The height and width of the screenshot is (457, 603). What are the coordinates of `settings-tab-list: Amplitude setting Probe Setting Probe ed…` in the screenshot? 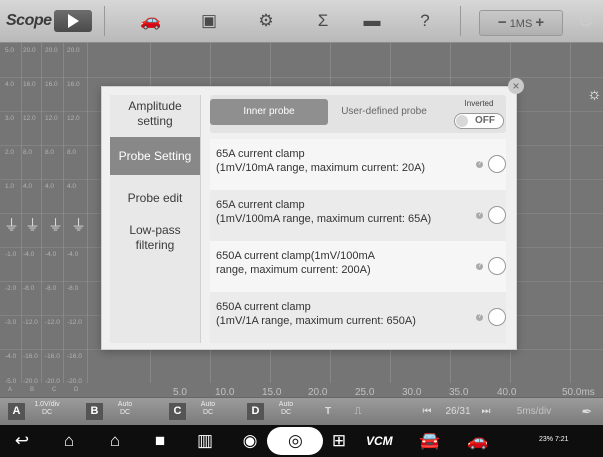 It's located at (155, 219).